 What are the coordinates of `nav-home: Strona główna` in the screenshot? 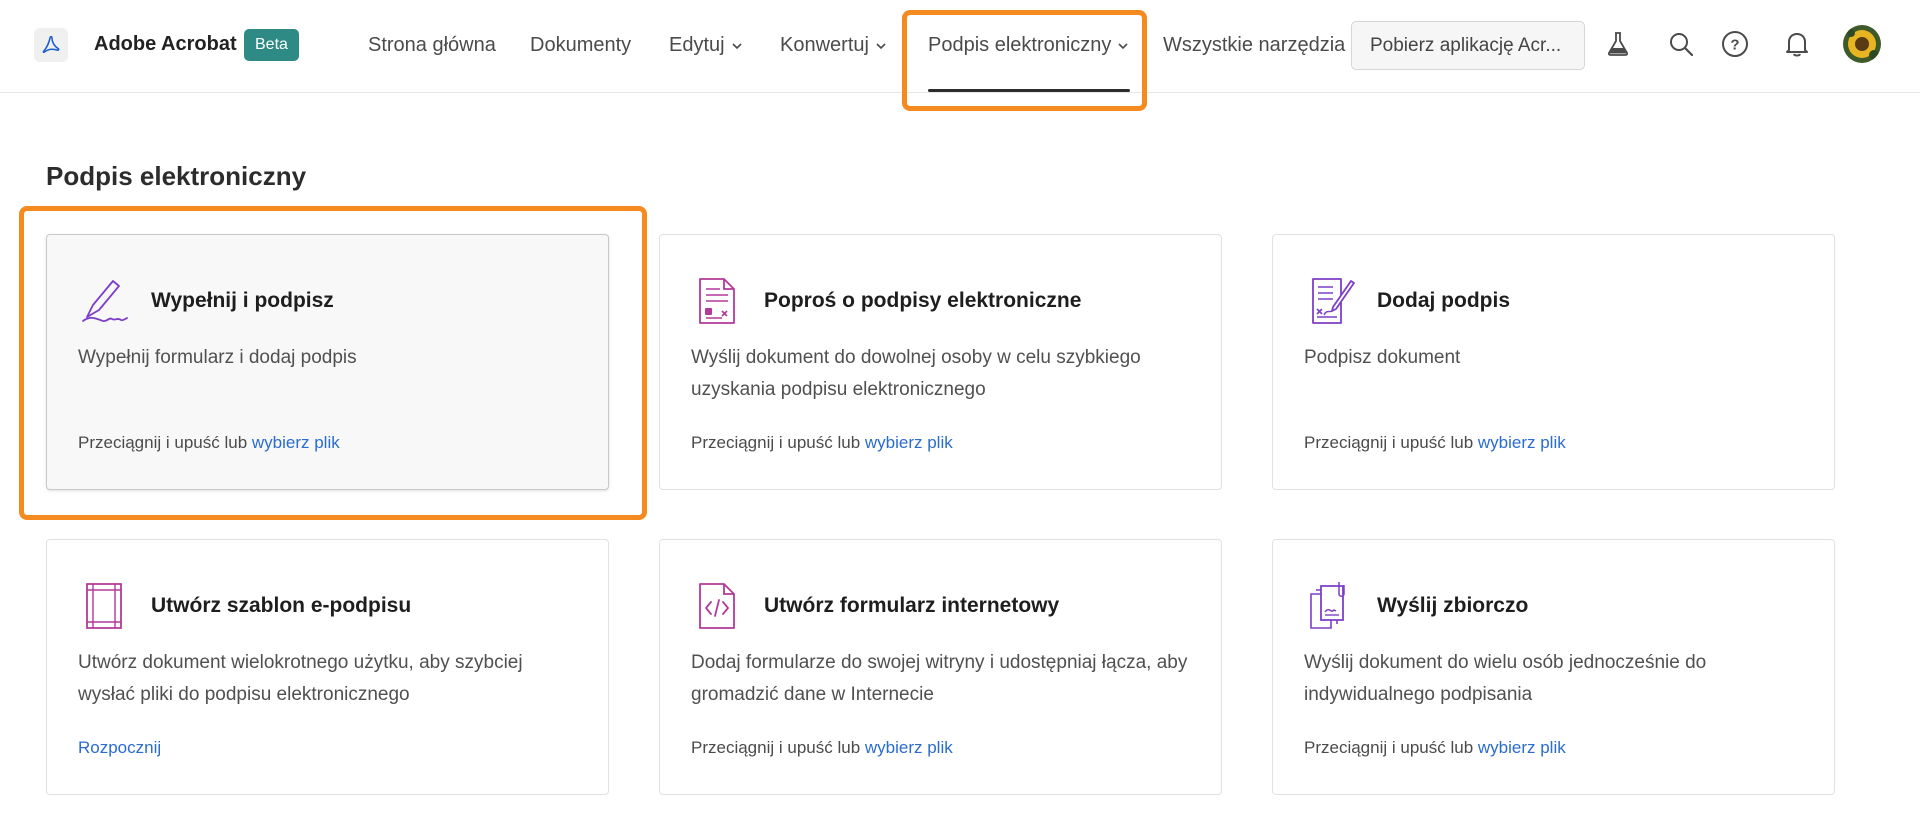 It's located at (432, 45).